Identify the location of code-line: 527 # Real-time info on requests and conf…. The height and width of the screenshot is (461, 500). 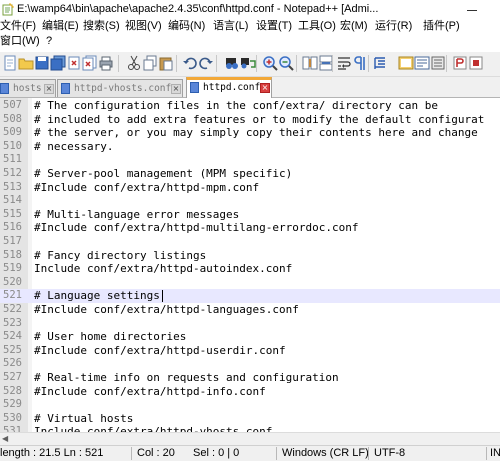
(250, 378).